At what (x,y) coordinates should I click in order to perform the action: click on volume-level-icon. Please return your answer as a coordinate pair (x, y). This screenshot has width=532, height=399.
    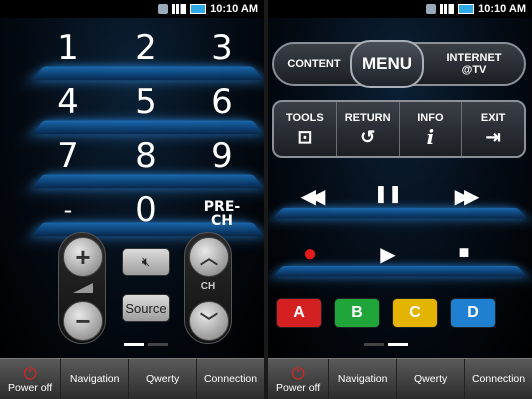
    Looking at the image, I should click on (83, 288).